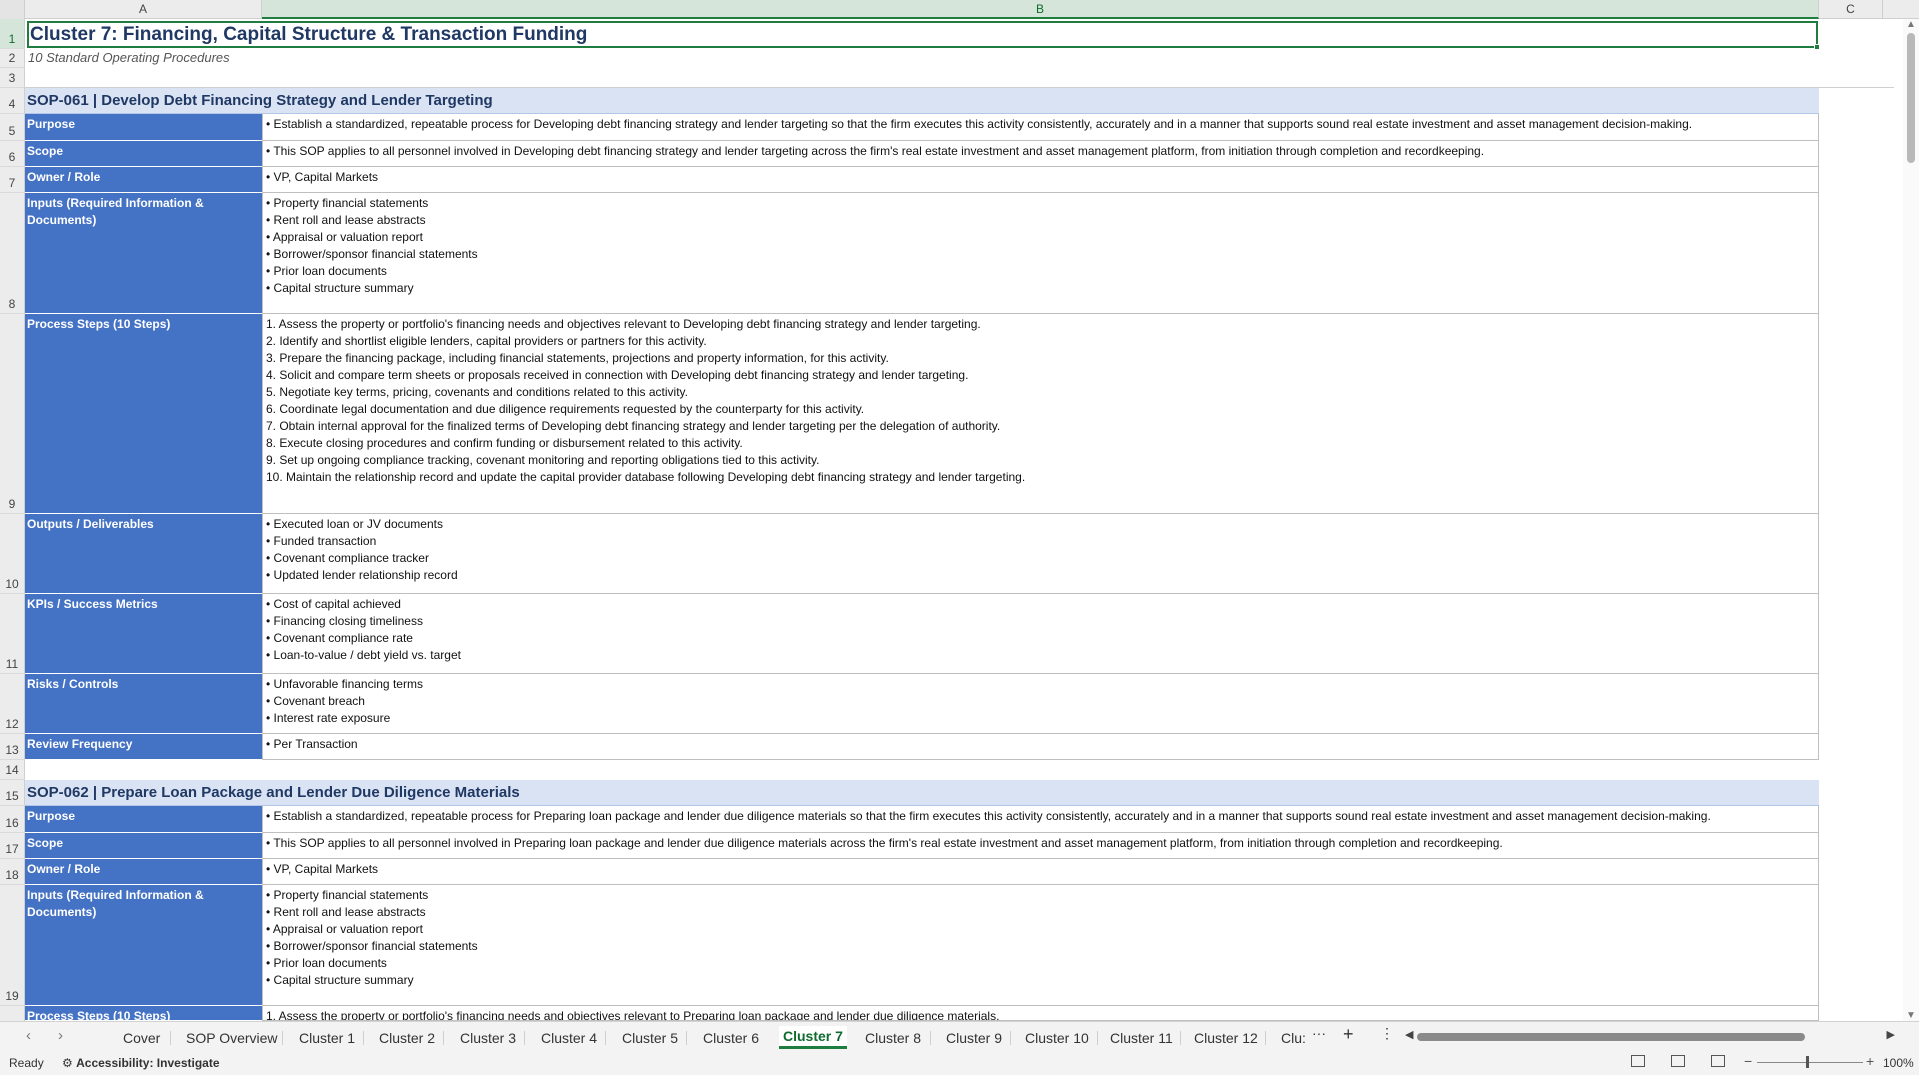 The image size is (1919, 1075). What do you see at coordinates (1611, 1037) in the screenshot?
I see `horizontal-scroll-thumb` at bounding box center [1611, 1037].